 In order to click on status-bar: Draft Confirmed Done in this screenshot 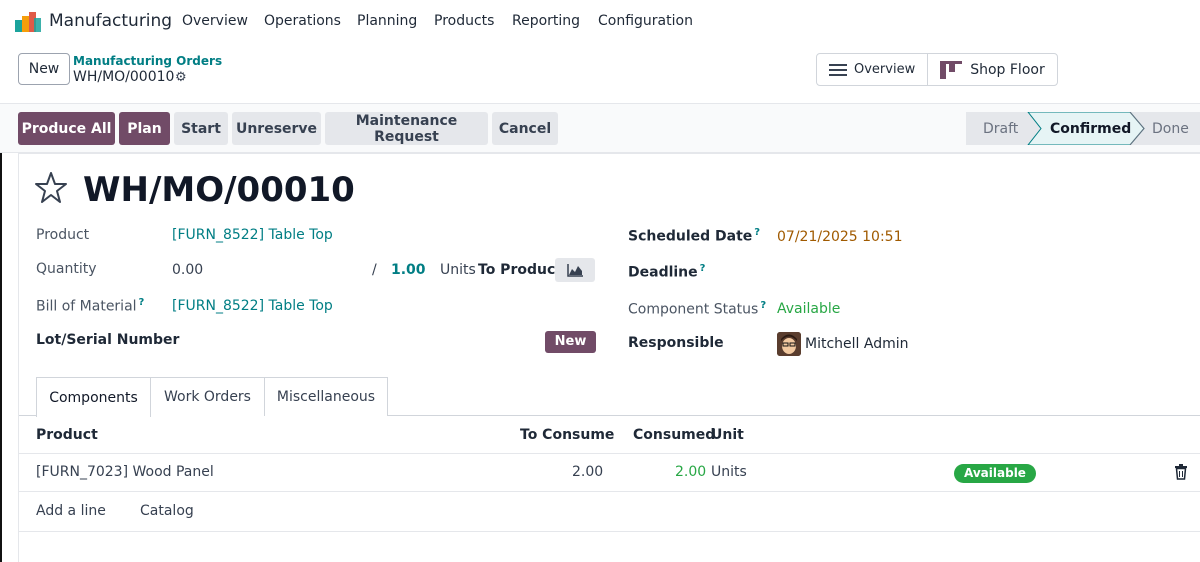, I will do `click(1083, 128)`.